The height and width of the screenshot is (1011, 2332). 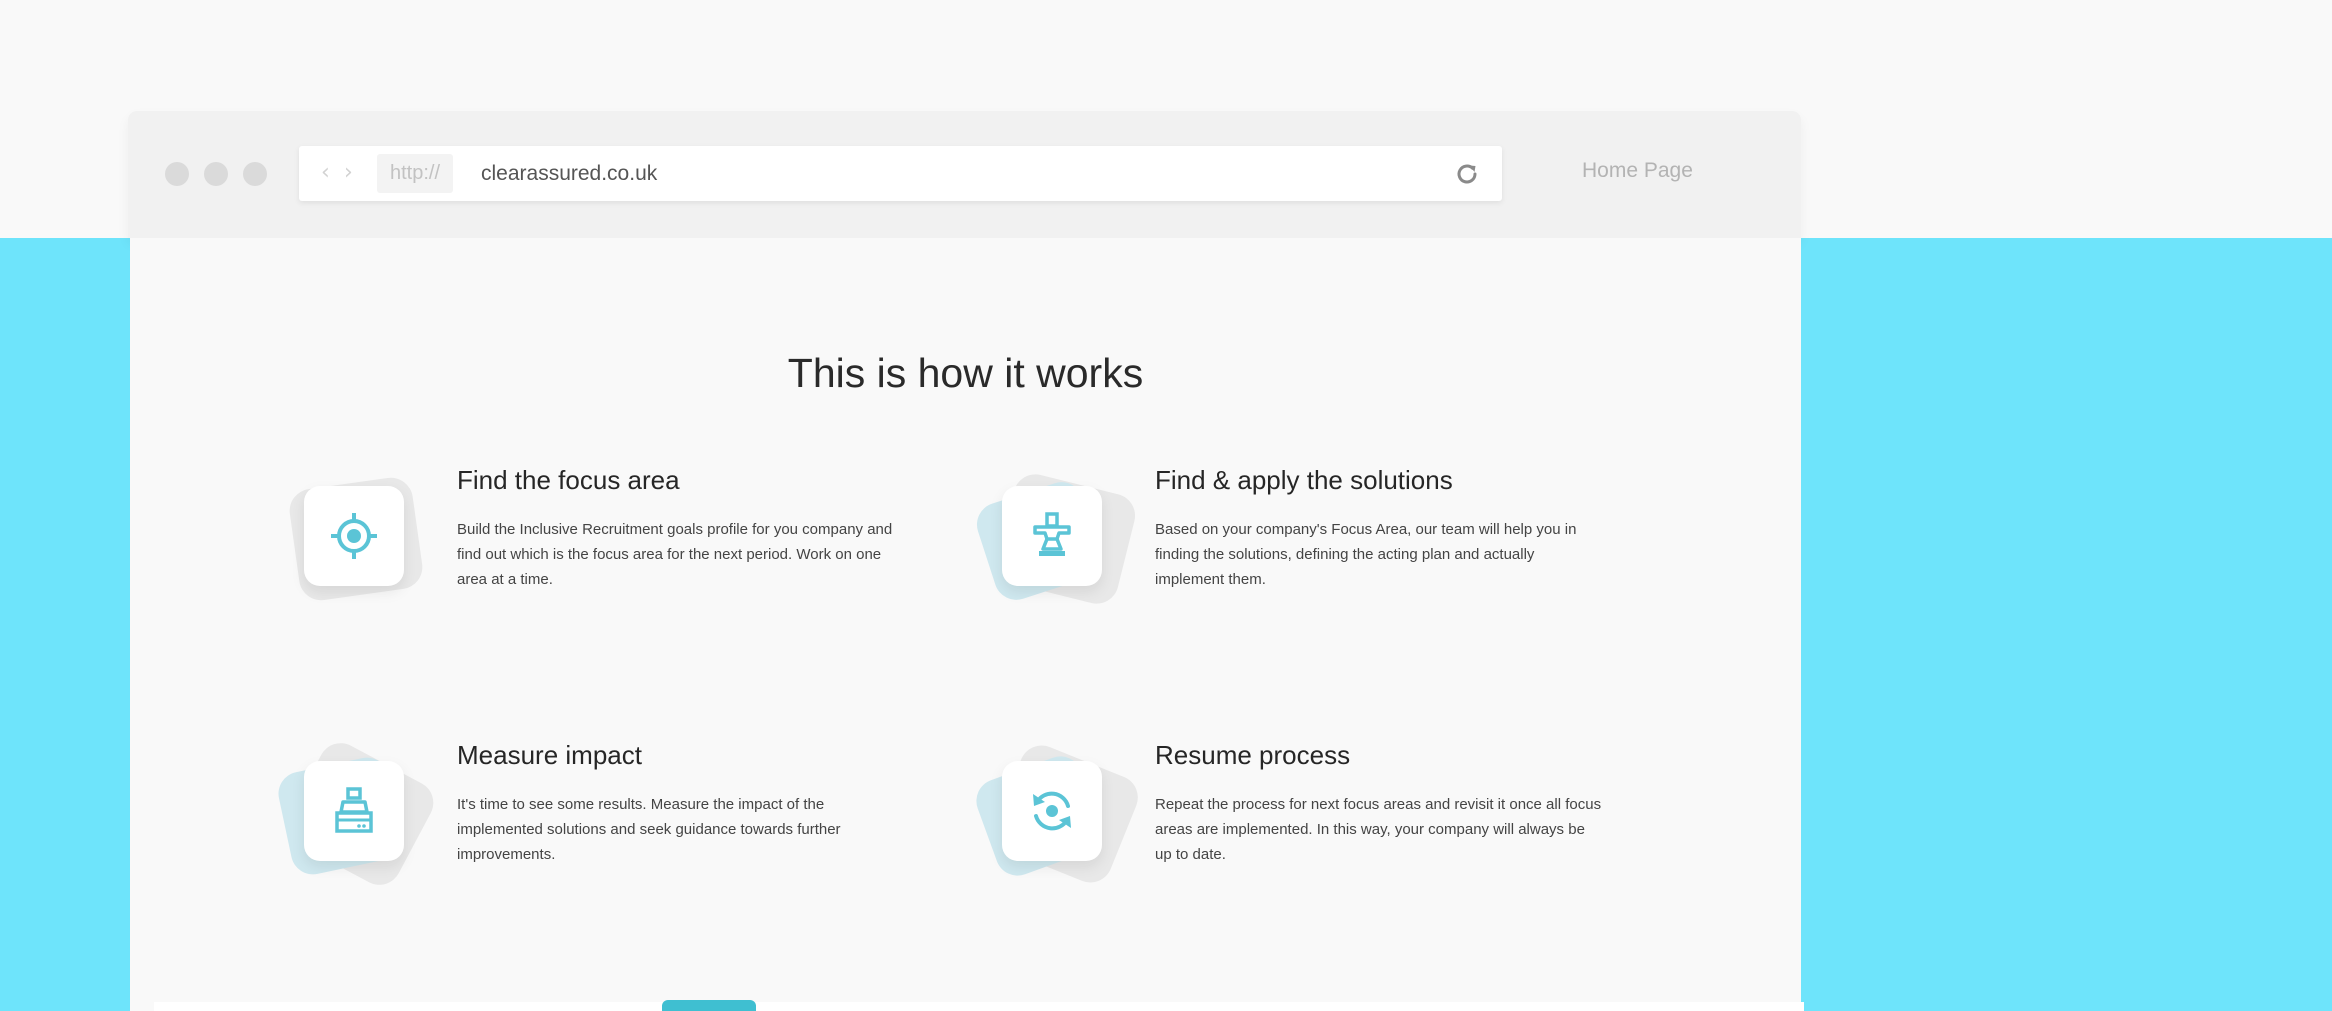 I want to click on window-minimize-dot, so click(x=216, y=174).